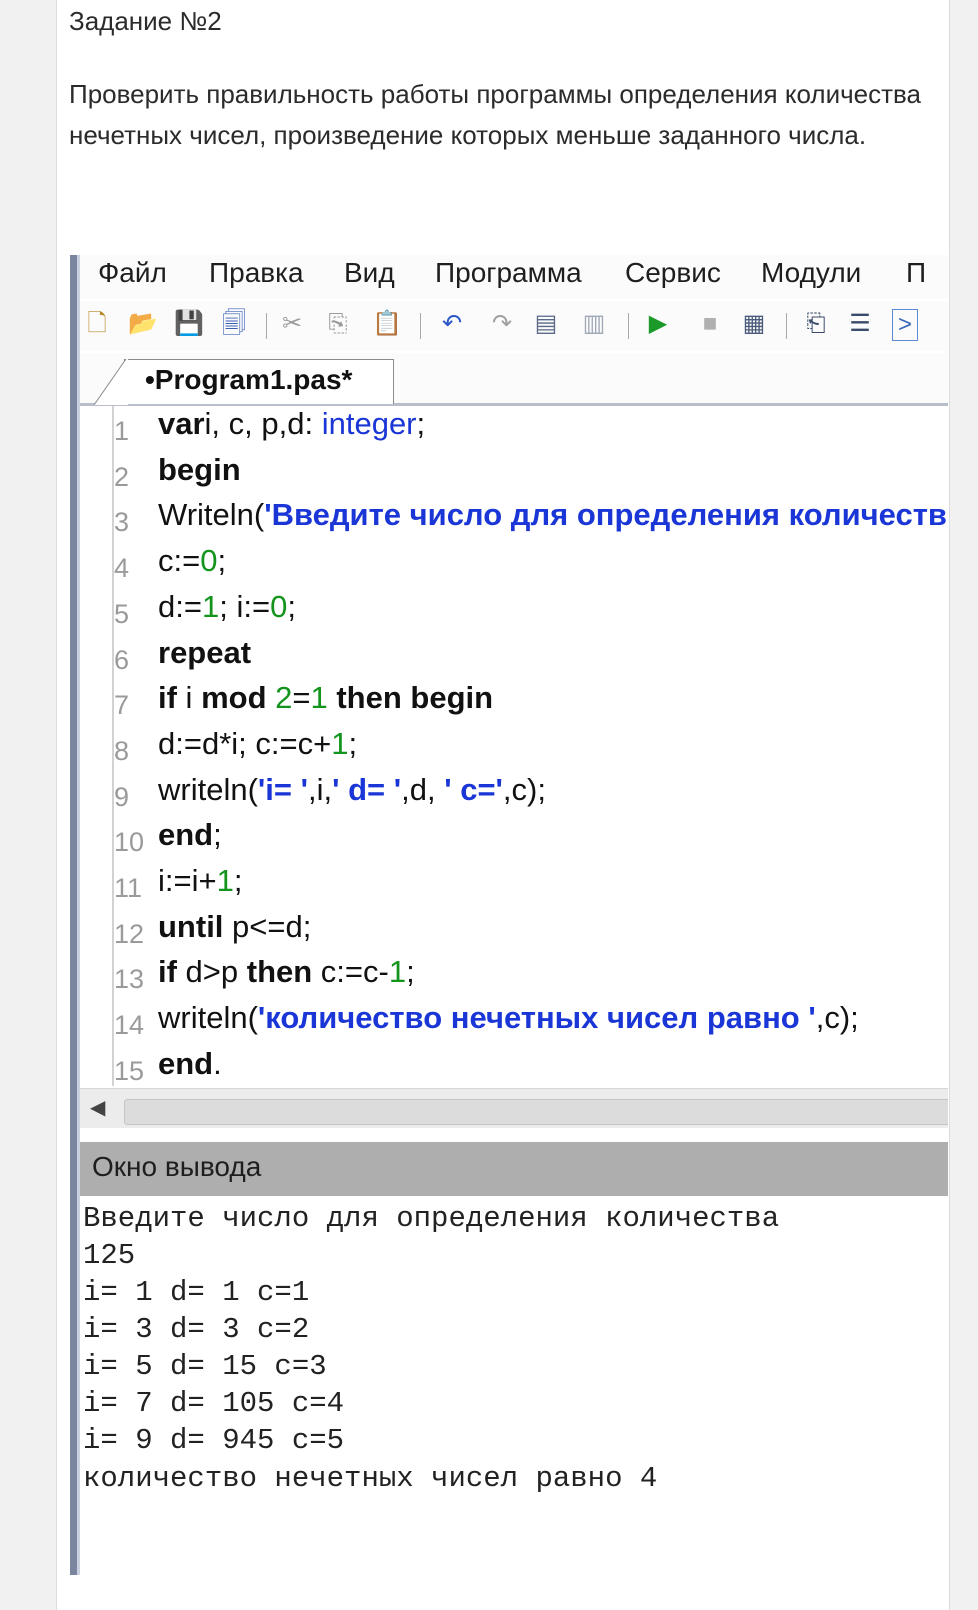  I want to click on compile-icon: ▦, so click(754, 324).